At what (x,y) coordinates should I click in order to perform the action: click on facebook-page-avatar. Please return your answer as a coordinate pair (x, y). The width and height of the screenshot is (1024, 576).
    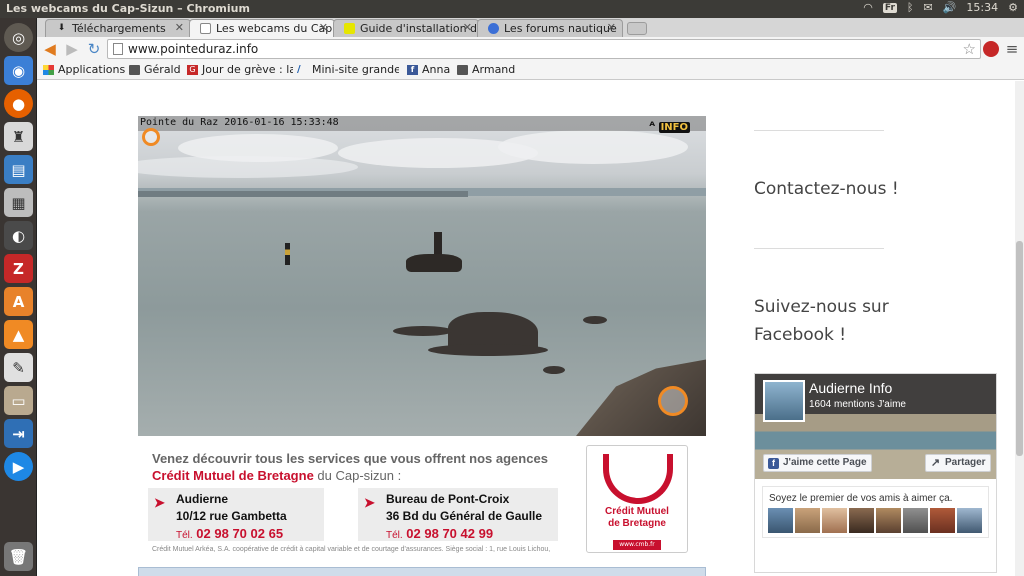
    Looking at the image, I should click on (784, 401).